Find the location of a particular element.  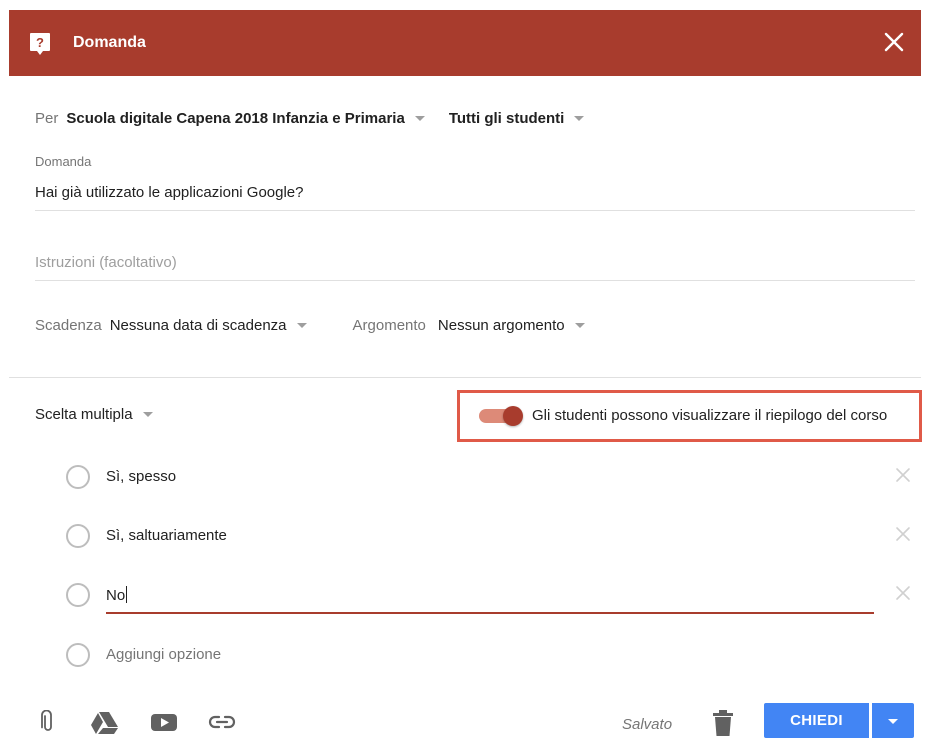

answer-type-select: Scelta multipla is located at coordinates (94, 414).